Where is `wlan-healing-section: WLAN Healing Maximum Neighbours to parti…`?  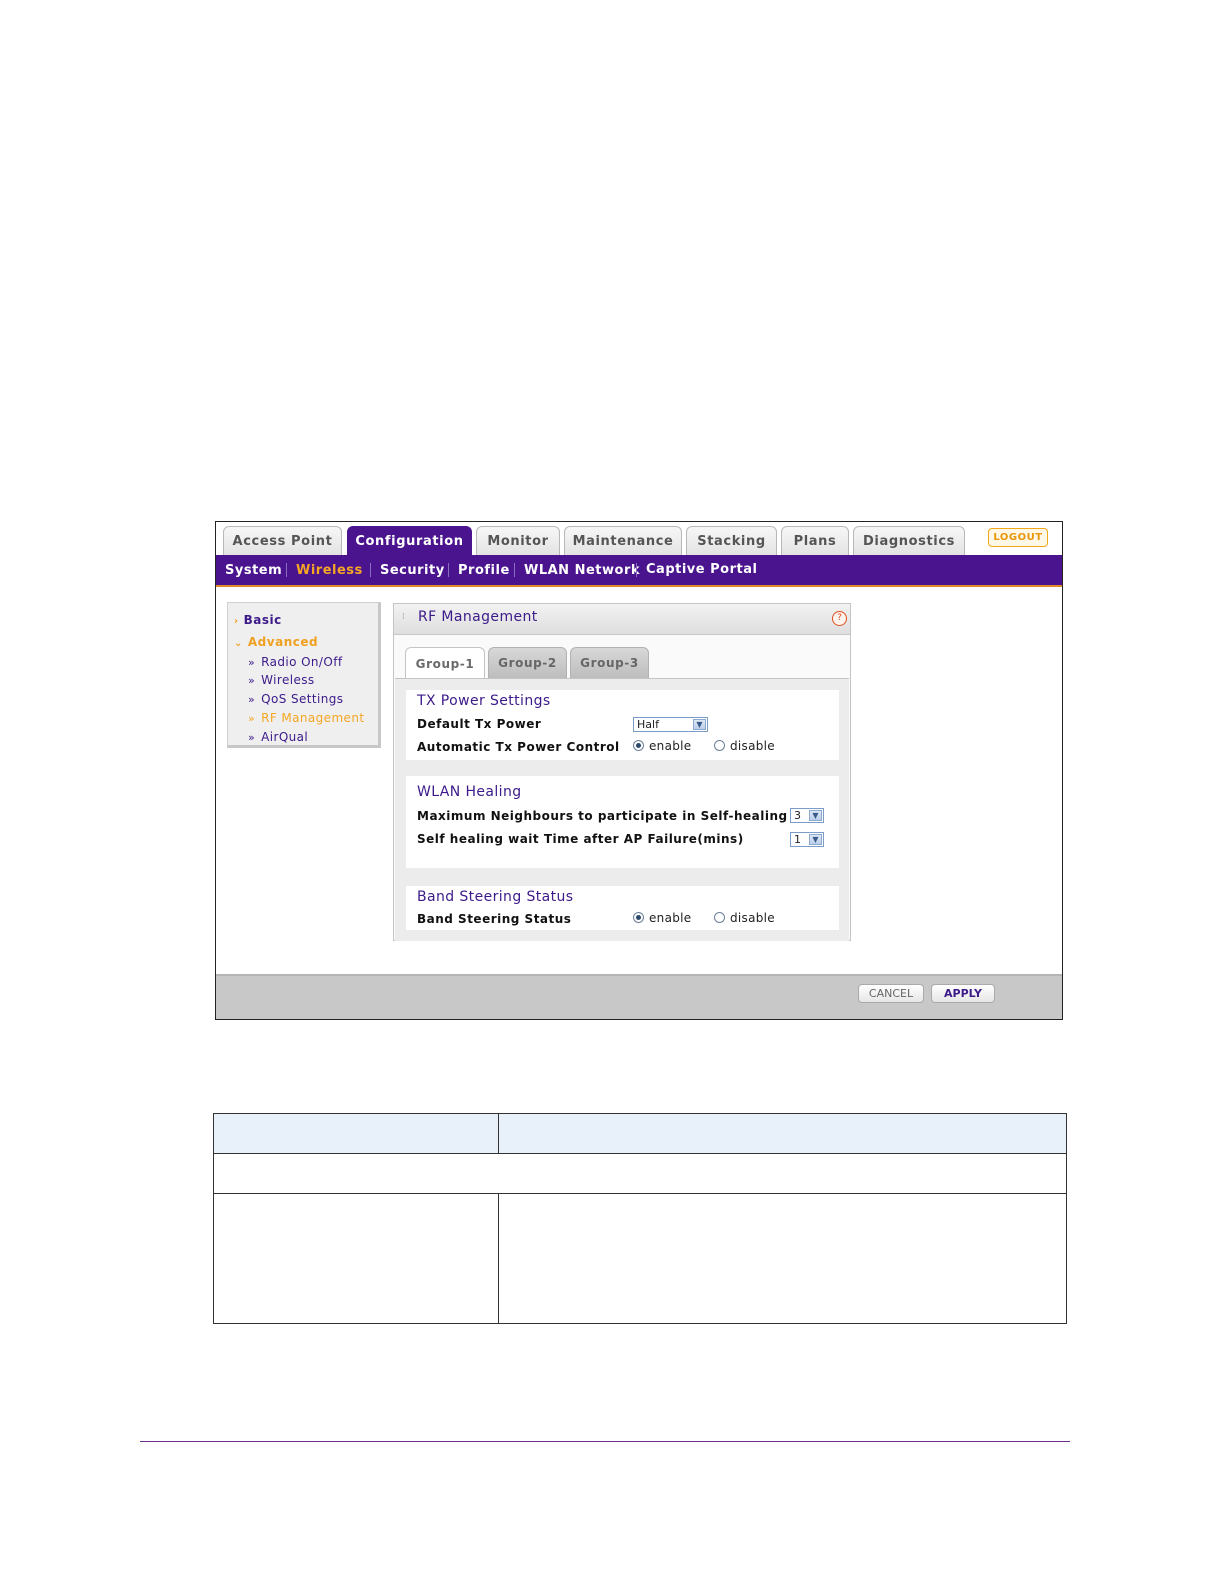
wlan-healing-section: WLAN Healing Maximum Neighbours to parti… is located at coordinates (622, 822).